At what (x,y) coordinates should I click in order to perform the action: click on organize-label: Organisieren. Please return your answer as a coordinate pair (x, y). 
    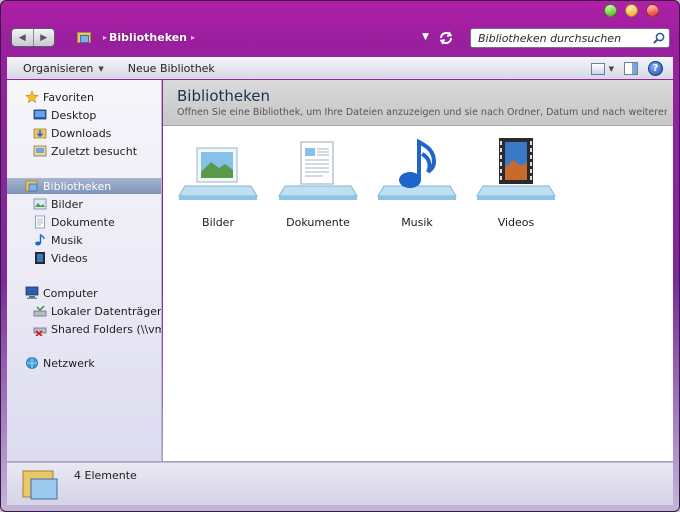
    Looking at the image, I should click on (58, 68).